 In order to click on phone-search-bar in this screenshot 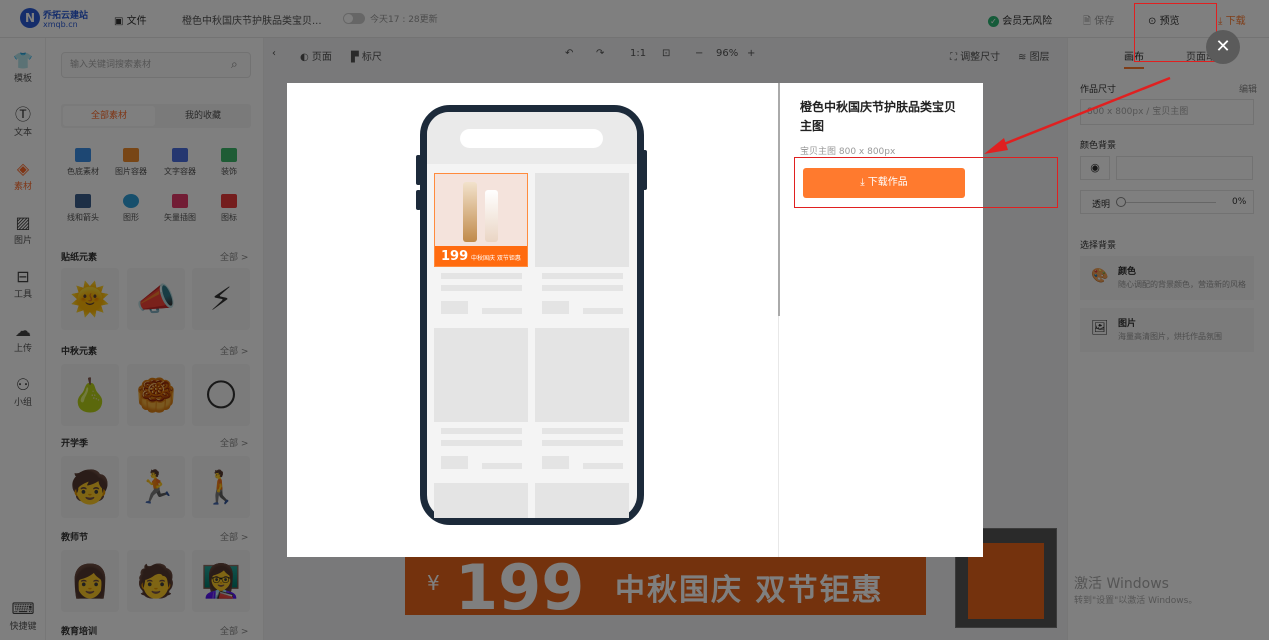, I will do `click(531, 138)`.